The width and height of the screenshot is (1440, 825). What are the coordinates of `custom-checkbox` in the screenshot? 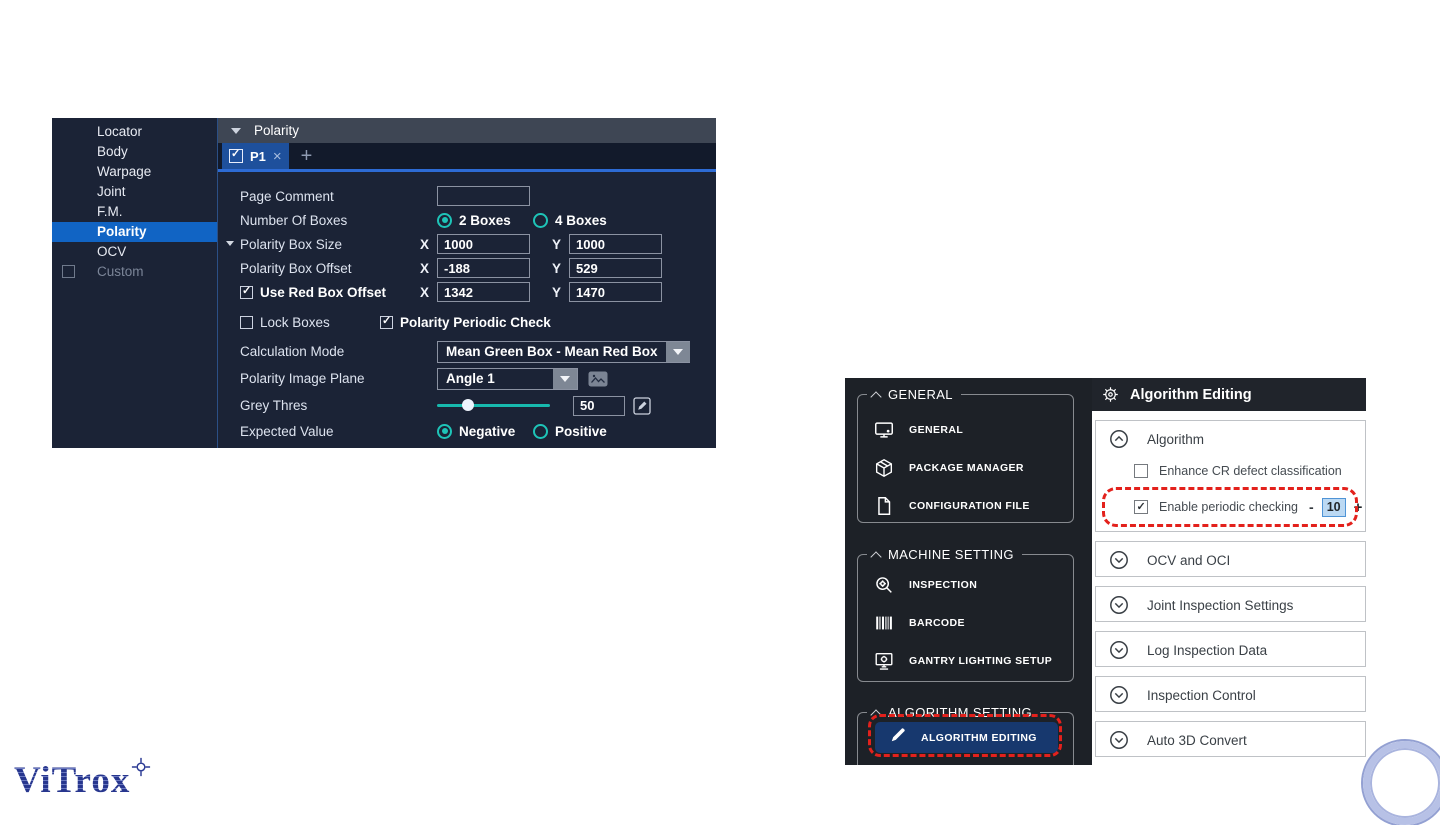 It's located at (68, 271).